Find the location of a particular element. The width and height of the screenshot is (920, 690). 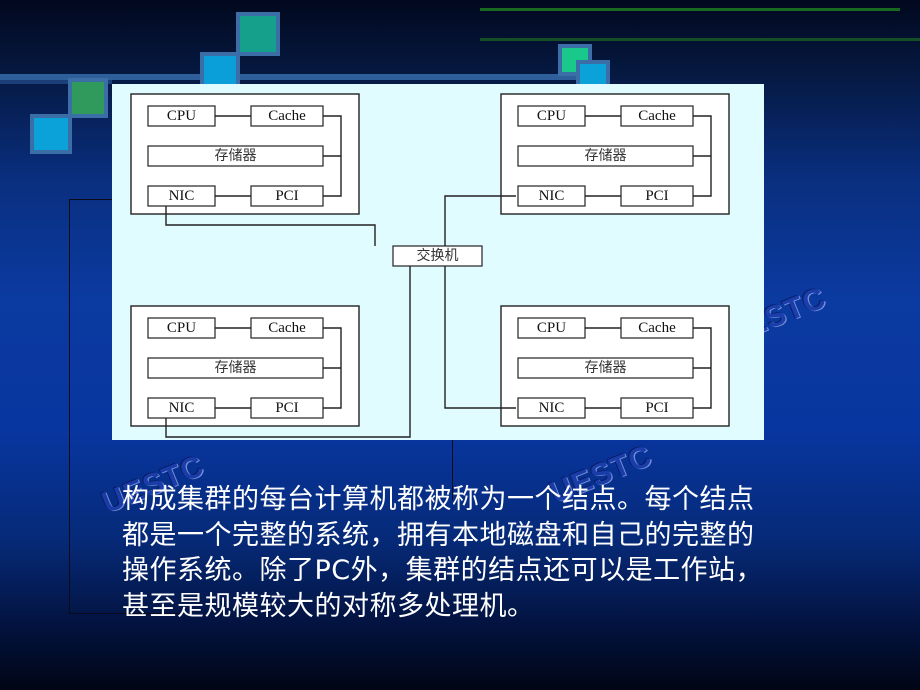

paragraph-line: 都是一个完整的系统，拥有本地磁盘和自己的完整的 is located at coordinates (438, 535).